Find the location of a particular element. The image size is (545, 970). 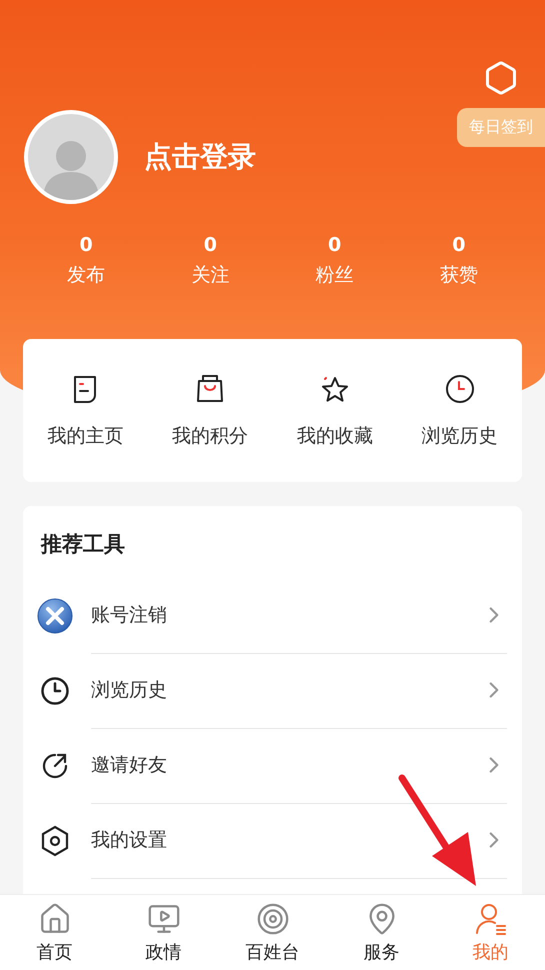

tool-label: 账号注销 is located at coordinates (129, 615).